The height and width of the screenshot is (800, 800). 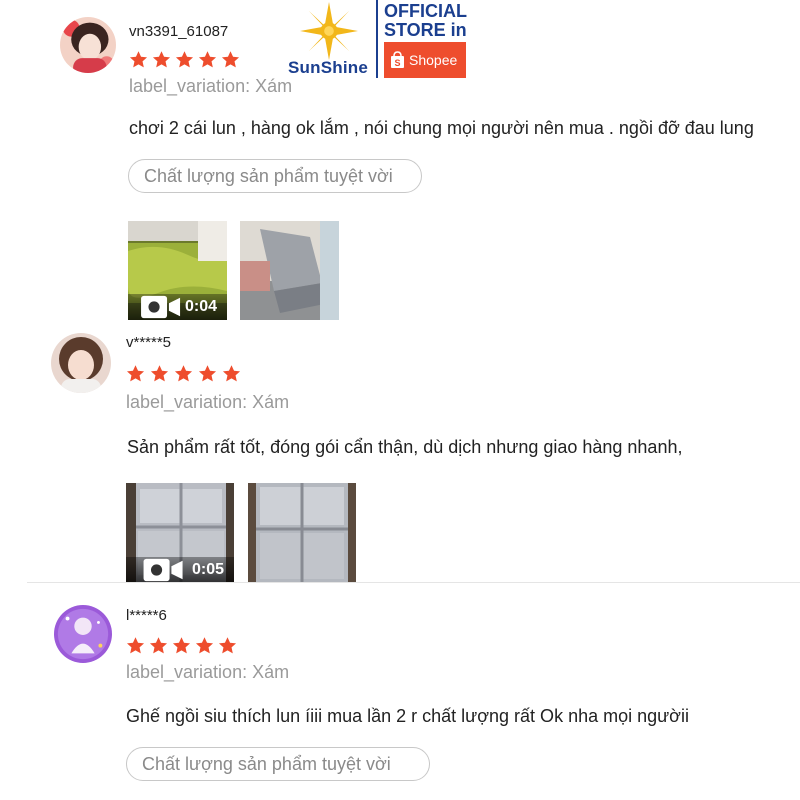 I want to click on shopee-bag-icon: S, so click(x=397, y=59).